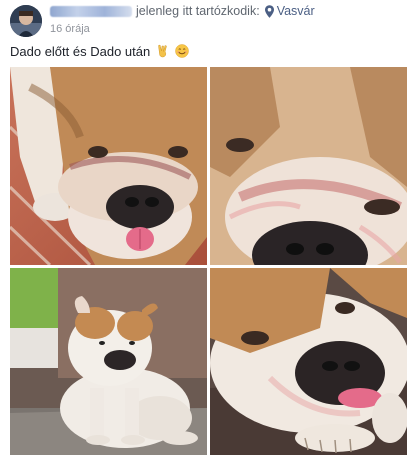 The height and width of the screenshot is (455, 413). I want to click on post-header: jelenleg itt tartózkodik: Vasvár, so click(182, 11).